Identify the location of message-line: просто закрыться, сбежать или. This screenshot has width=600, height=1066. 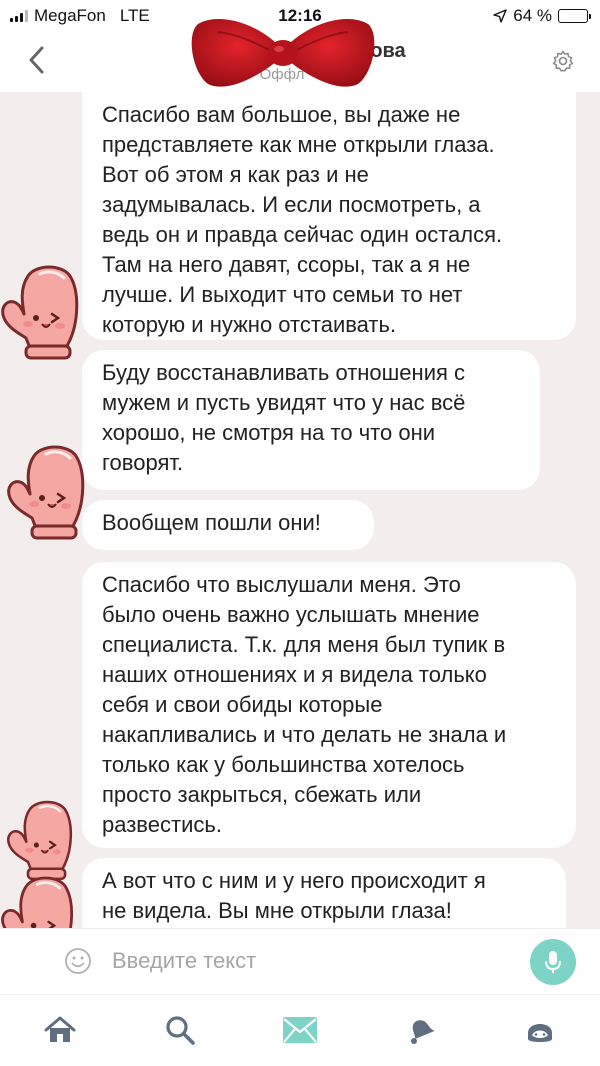
(262, 794).